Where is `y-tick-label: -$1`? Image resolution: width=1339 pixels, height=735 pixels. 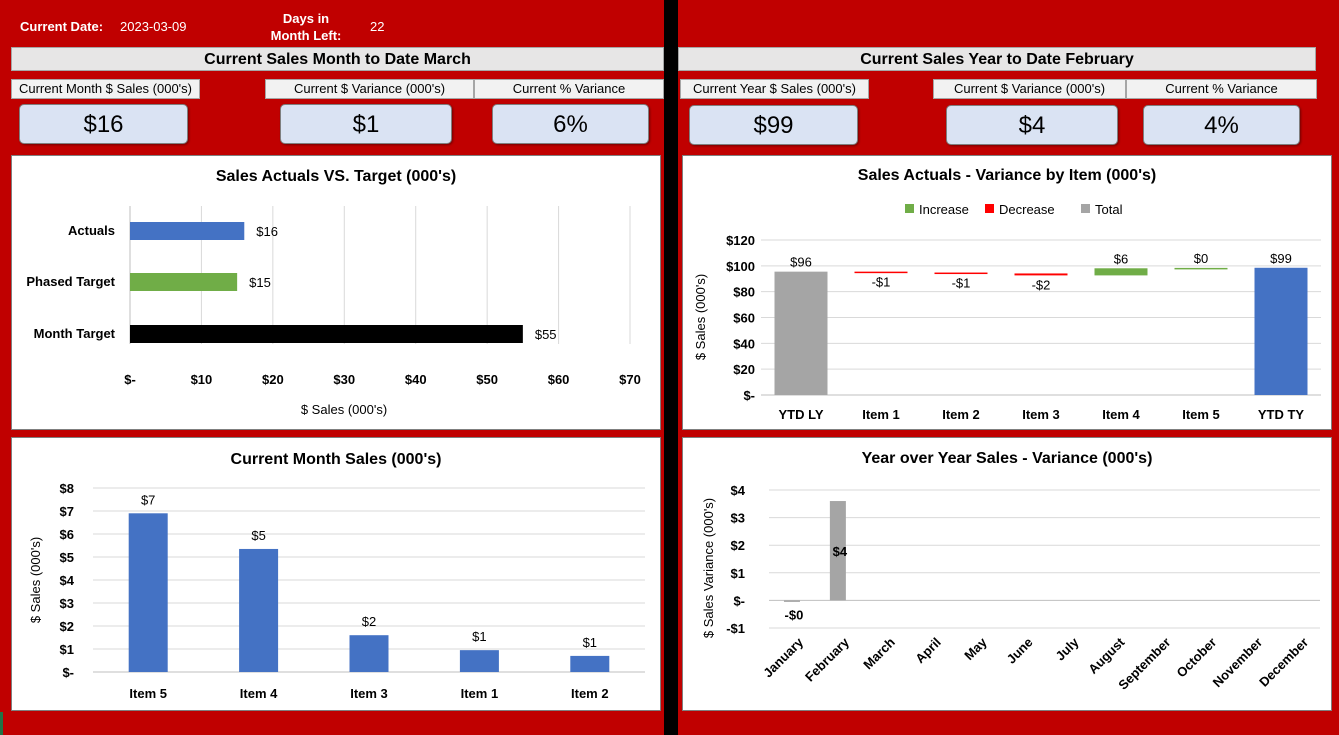
y-tick-label: -$1 is located at coordinates (735, 628).